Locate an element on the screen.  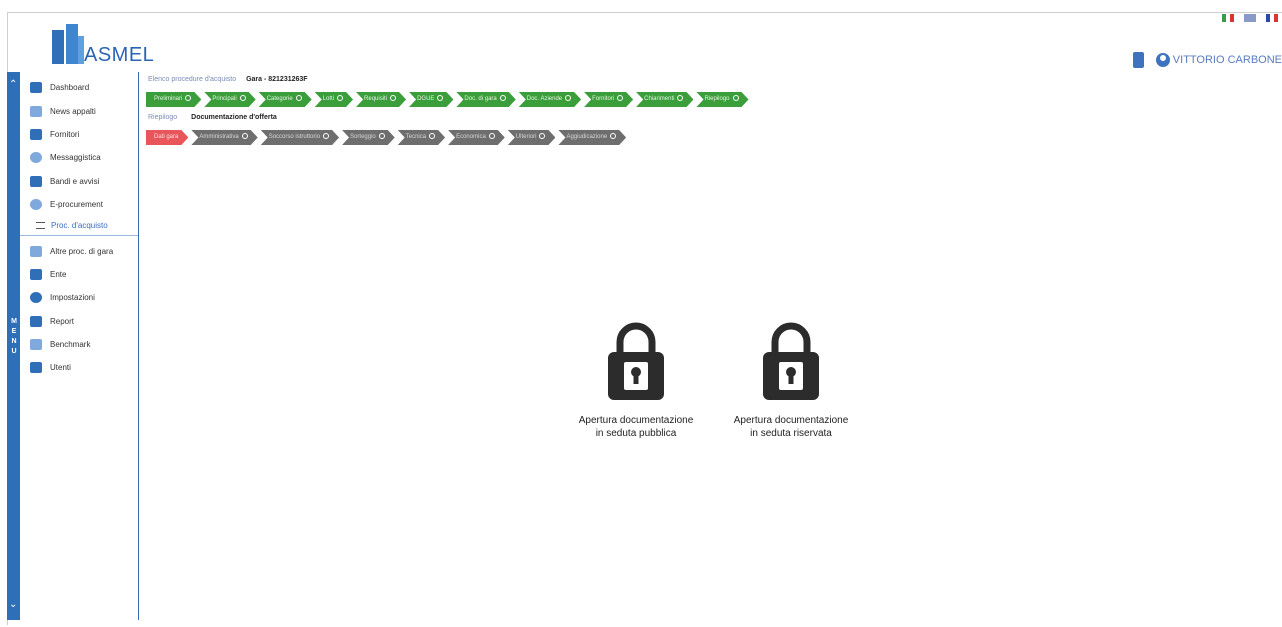
scales-icon is located at coordinates (36, 111).